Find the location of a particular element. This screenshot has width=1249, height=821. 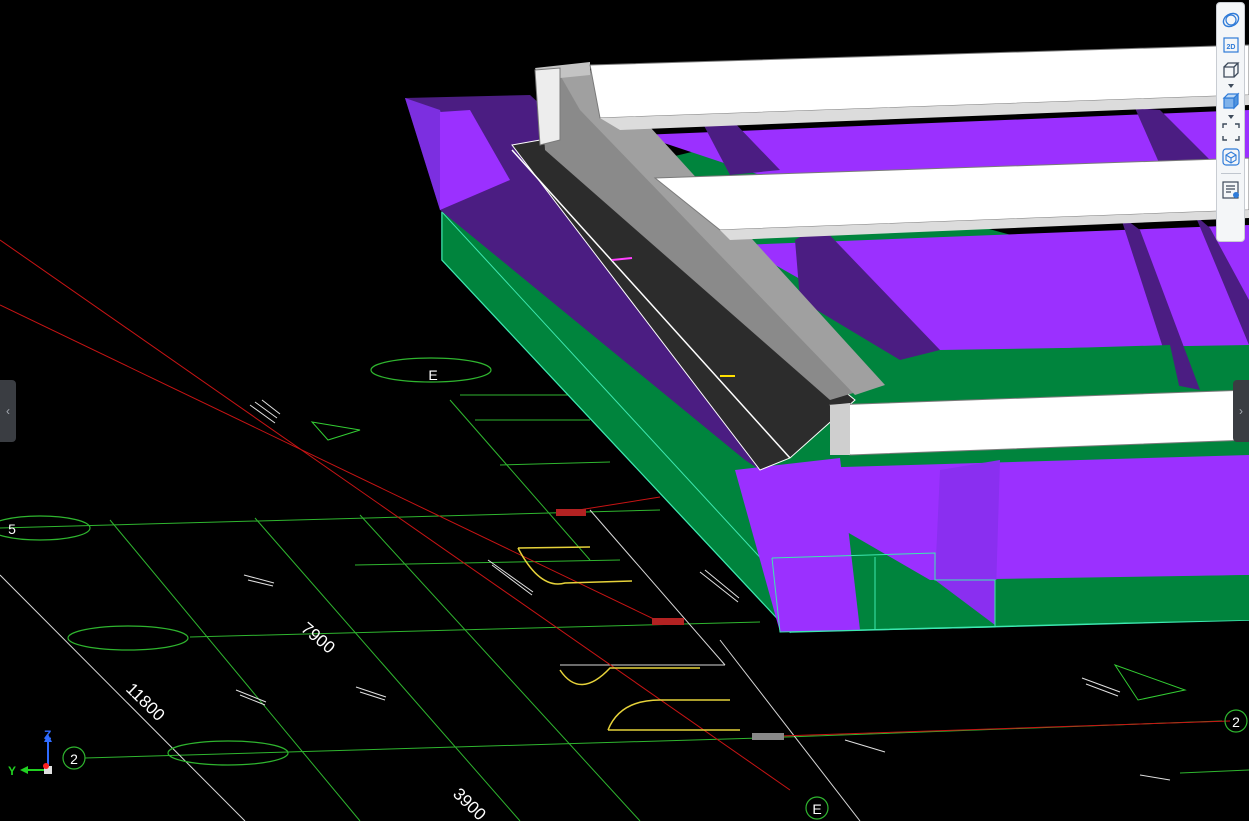

dim-label-7900: 7900 is located at coordinates (317, 638).